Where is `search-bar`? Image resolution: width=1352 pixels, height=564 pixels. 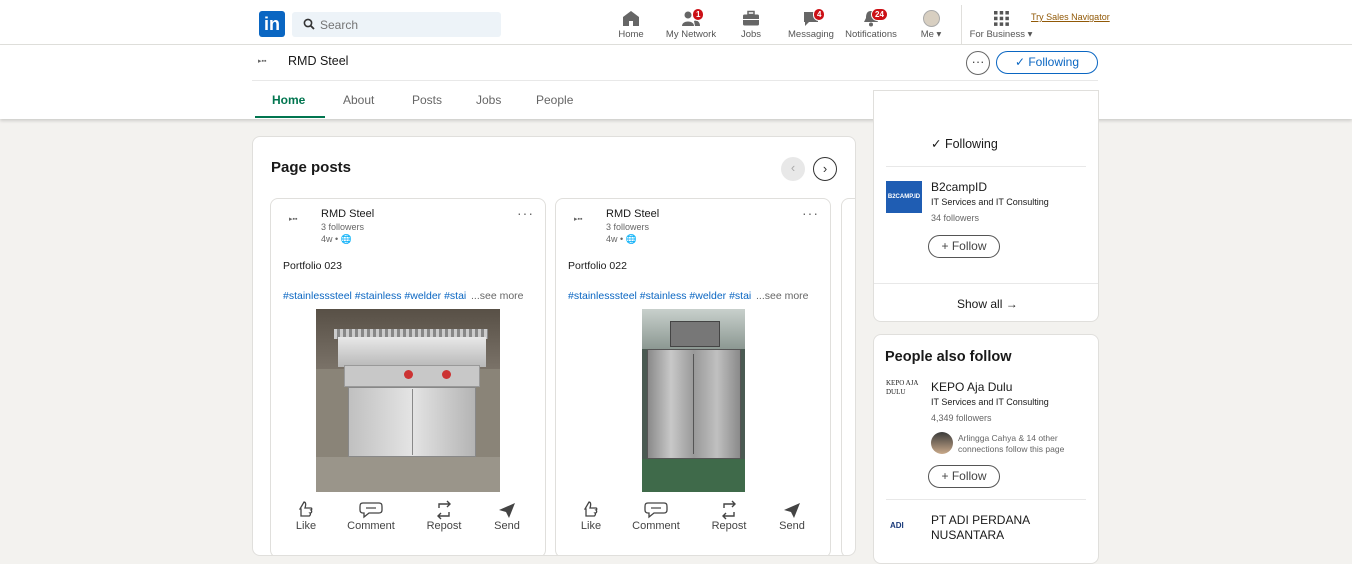
search-bar is located at coordinates (396, 24).